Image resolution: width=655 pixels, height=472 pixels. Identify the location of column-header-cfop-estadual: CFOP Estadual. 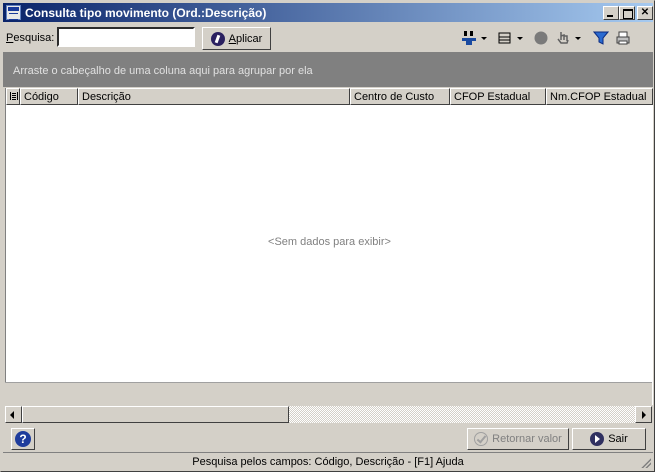
(498, 96).